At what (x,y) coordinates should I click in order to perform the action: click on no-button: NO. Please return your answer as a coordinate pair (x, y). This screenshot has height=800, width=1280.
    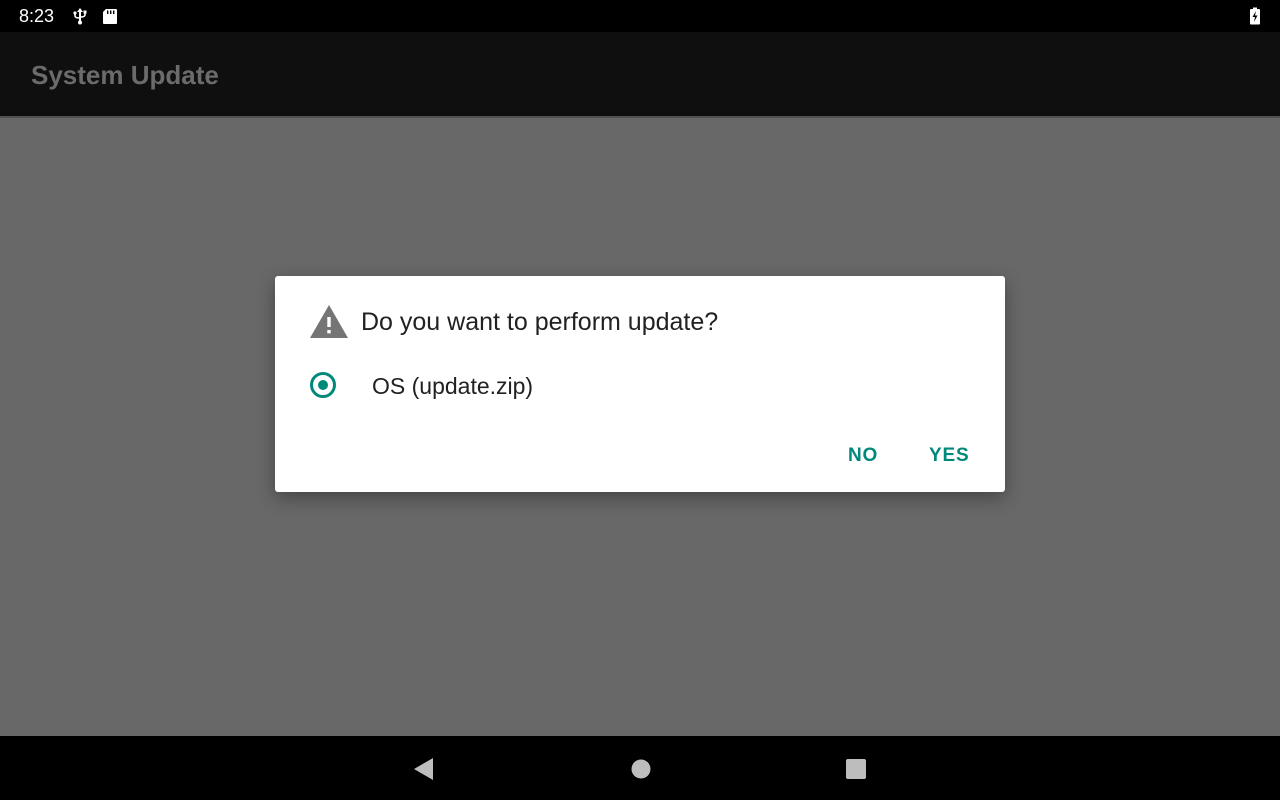
    Looking at the image, I should click on (863, 456).